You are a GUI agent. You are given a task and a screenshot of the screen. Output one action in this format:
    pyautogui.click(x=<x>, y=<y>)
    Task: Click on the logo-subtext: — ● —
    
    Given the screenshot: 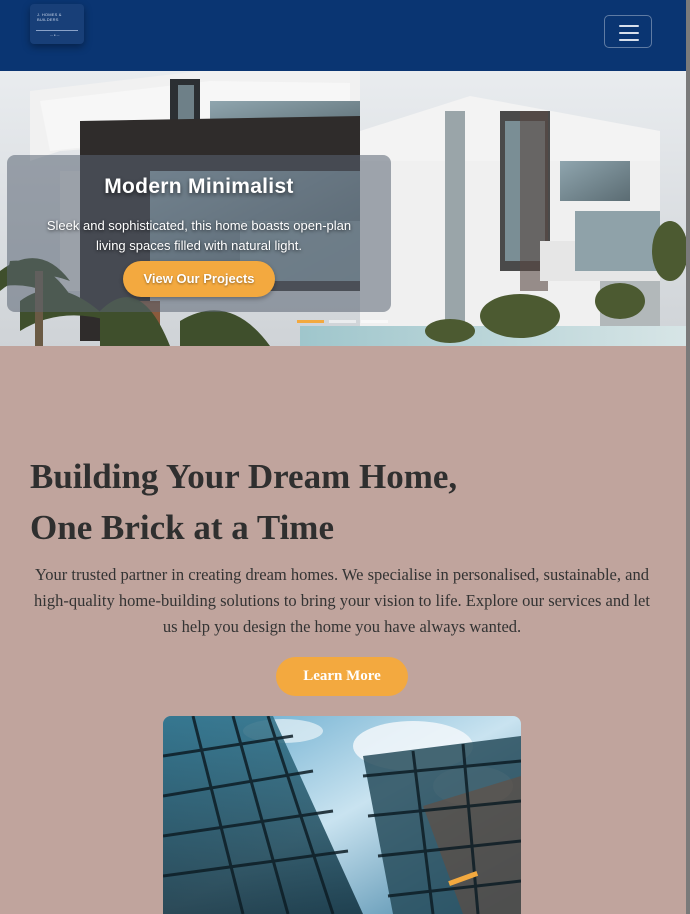 What is the action you would take?
    pyautogui.click(x=55, y=35)
    